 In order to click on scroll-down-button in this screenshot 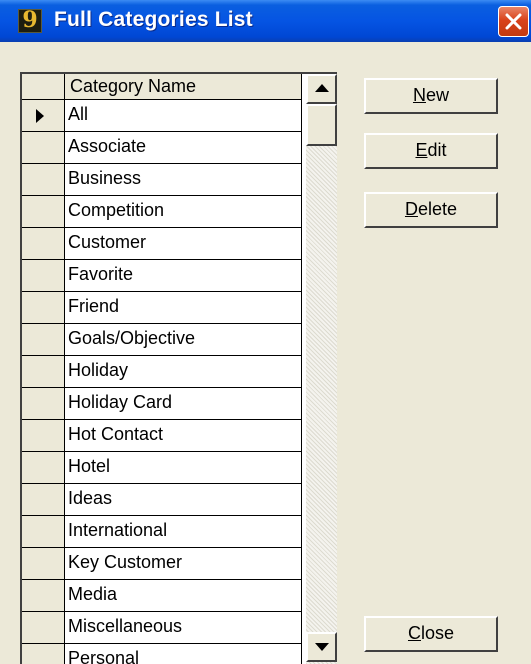, I will do `click(321, 647)`.